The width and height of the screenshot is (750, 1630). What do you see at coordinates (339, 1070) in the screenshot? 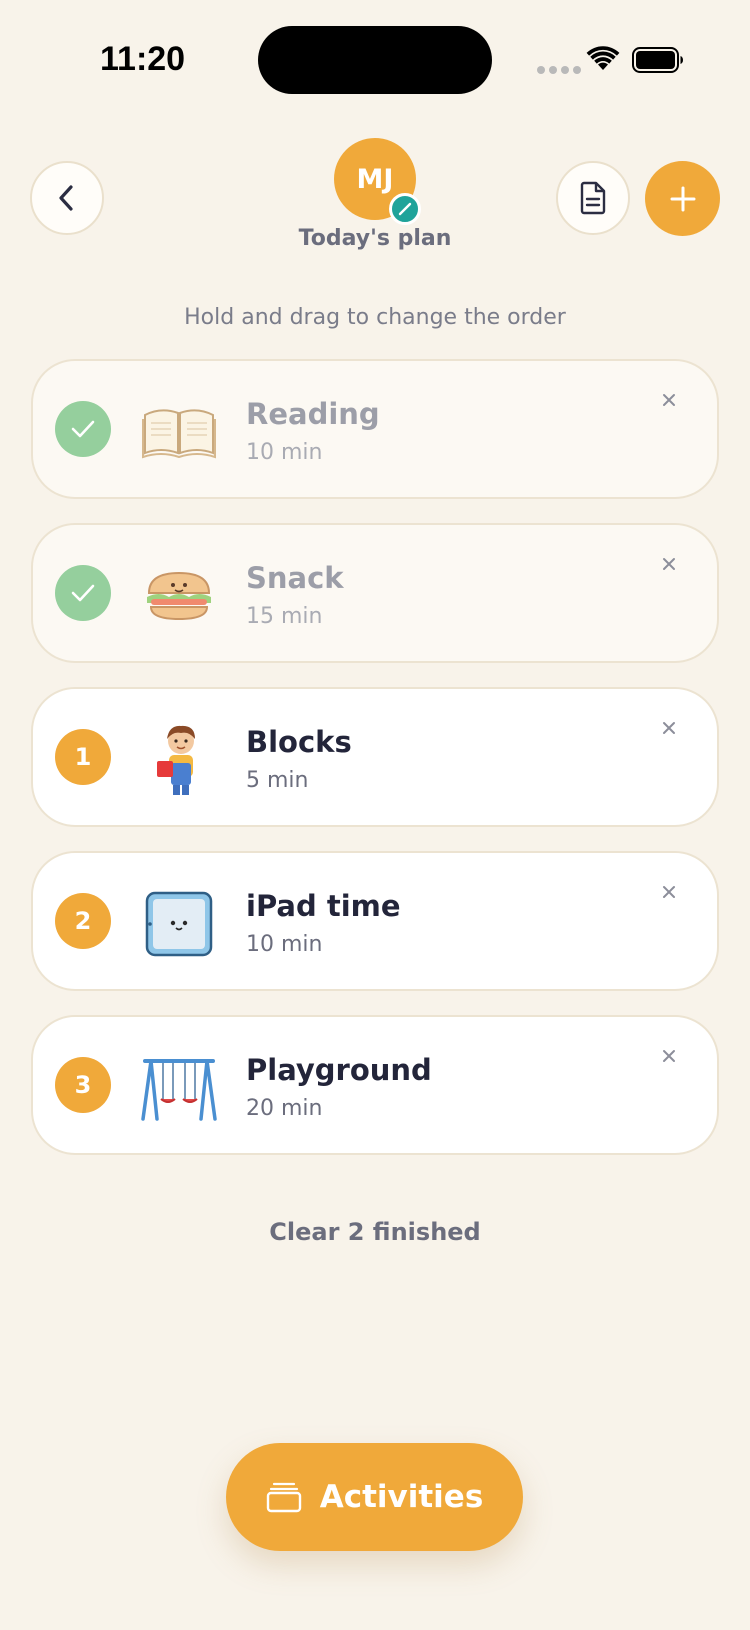
I see `activity-name: Playground` at bounding box center [339, 1070].